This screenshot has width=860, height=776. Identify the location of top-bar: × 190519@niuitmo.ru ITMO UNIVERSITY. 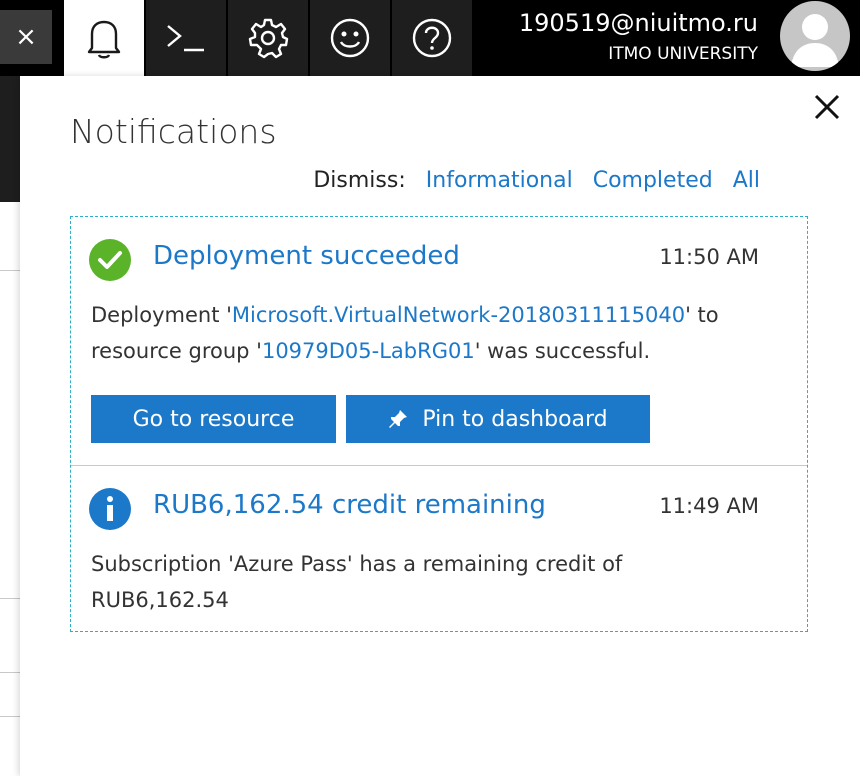
(430, 38).